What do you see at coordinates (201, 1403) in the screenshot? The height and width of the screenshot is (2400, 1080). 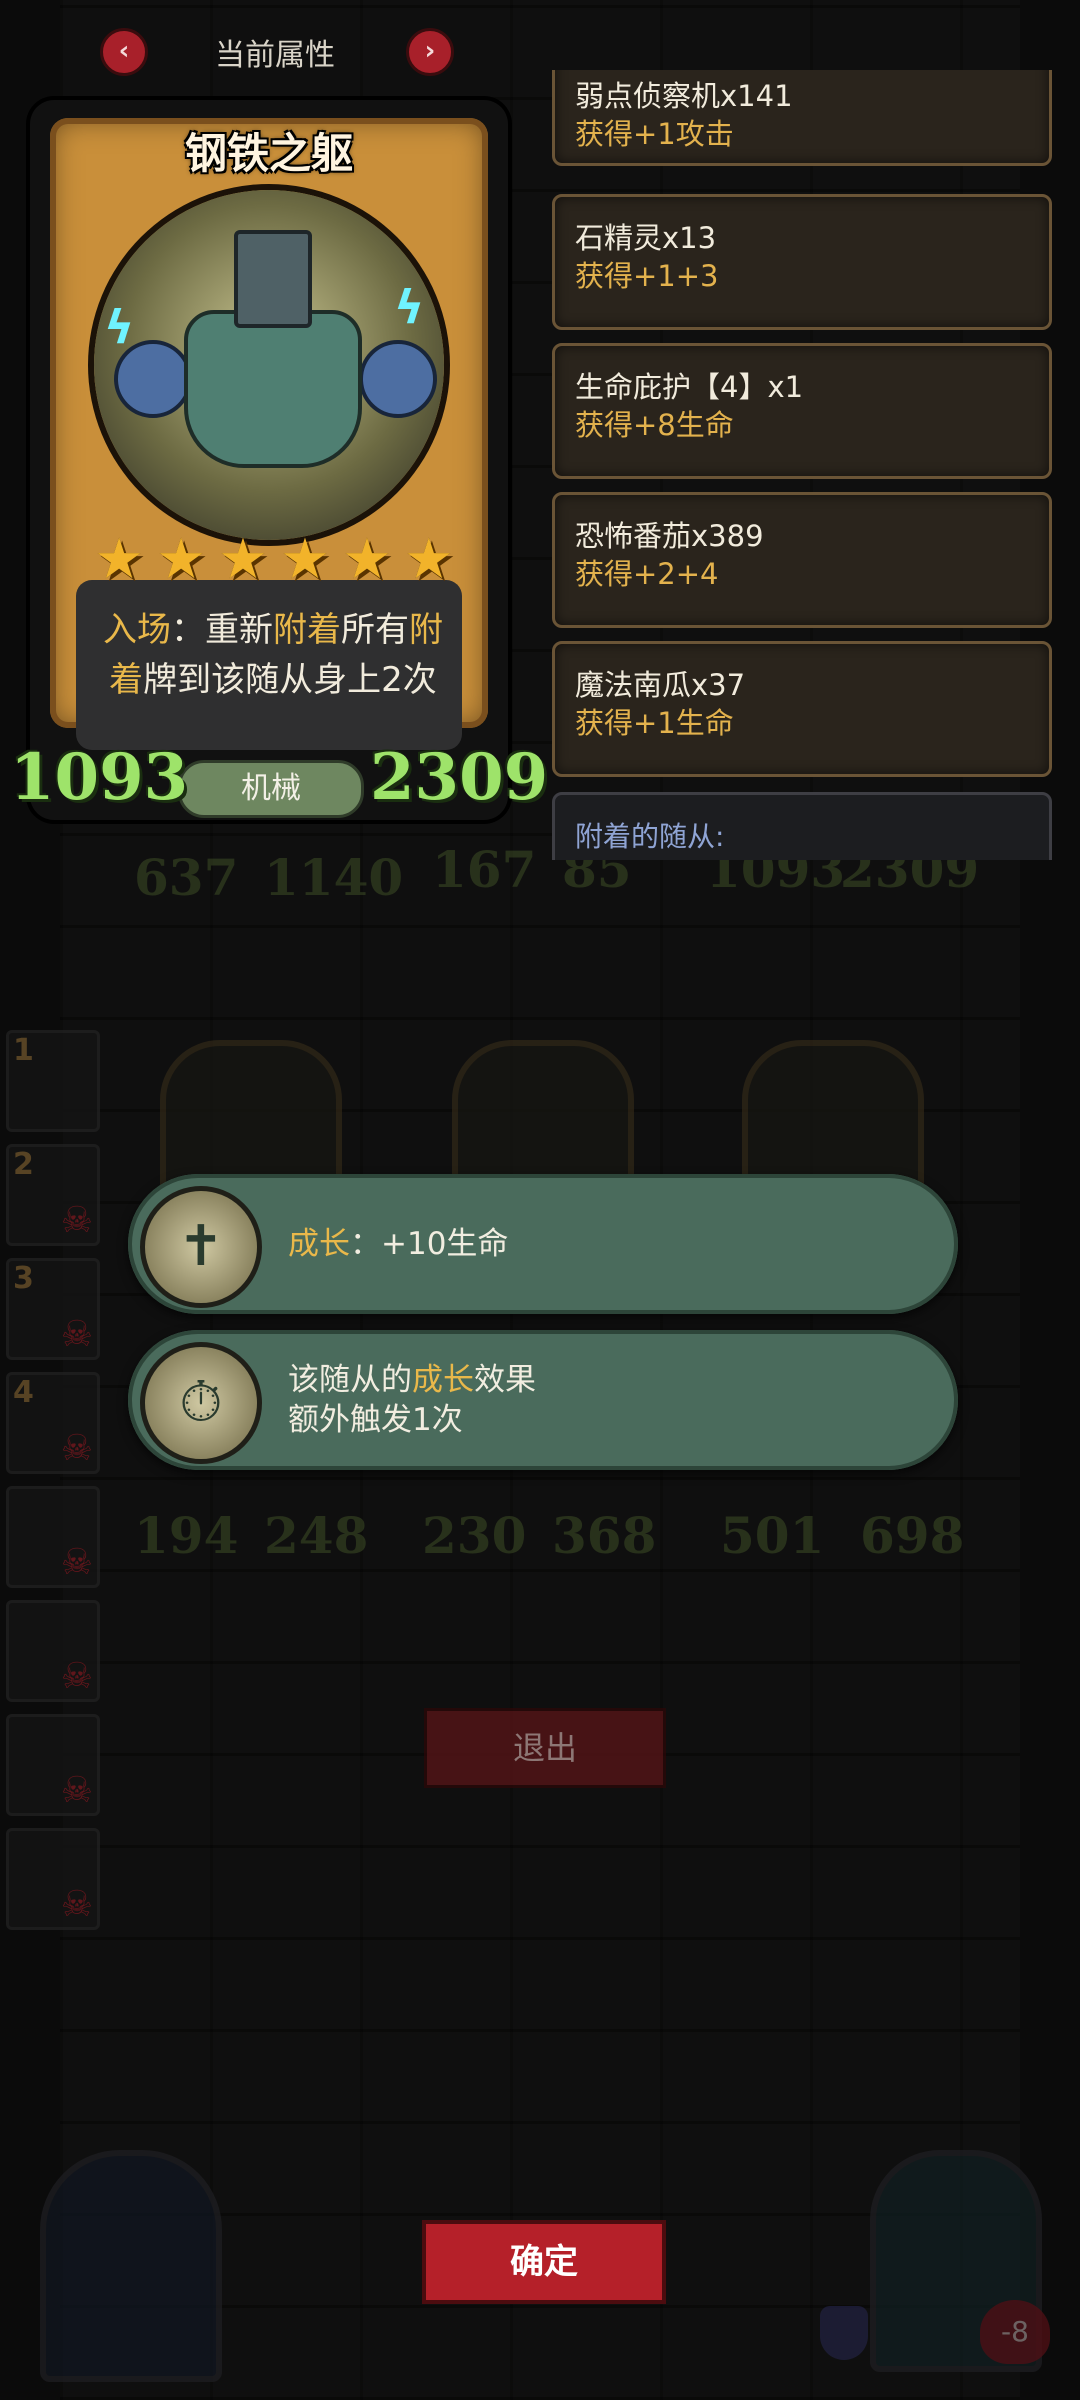 I see `stopwatch-icon: ⏱` at bounding box center [201, 1403].